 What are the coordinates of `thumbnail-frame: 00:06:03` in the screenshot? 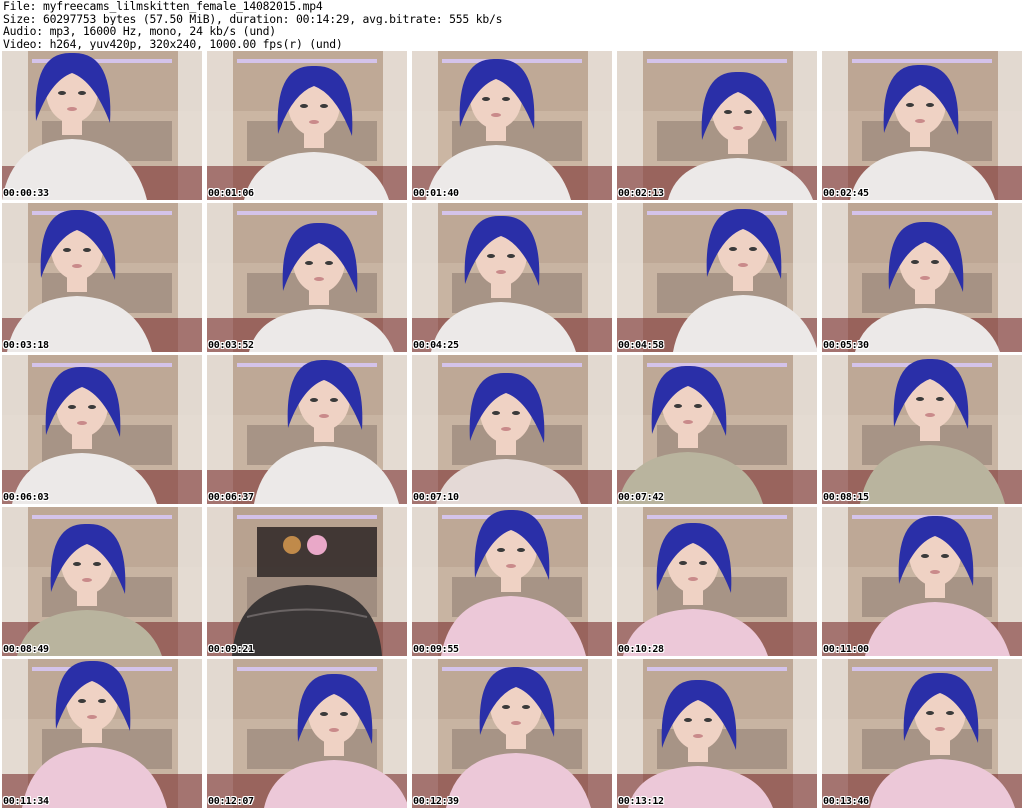 It's located at (102, 429).